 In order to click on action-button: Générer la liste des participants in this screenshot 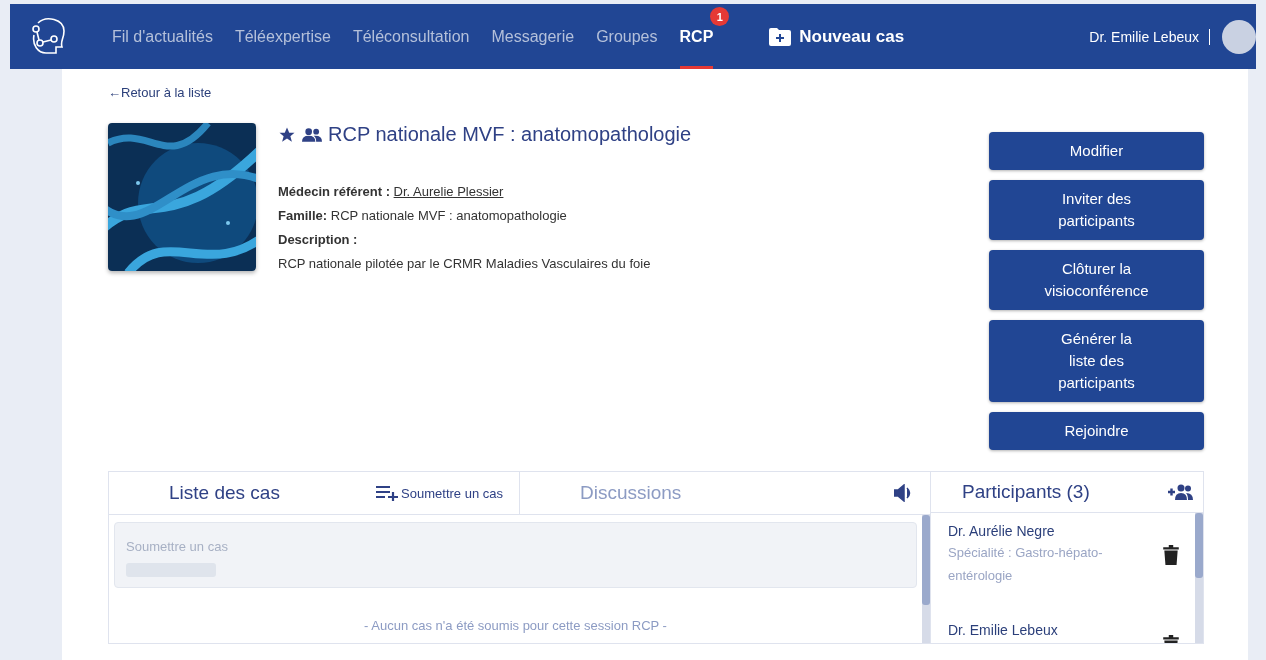, I will do `click(1096, 361)`.